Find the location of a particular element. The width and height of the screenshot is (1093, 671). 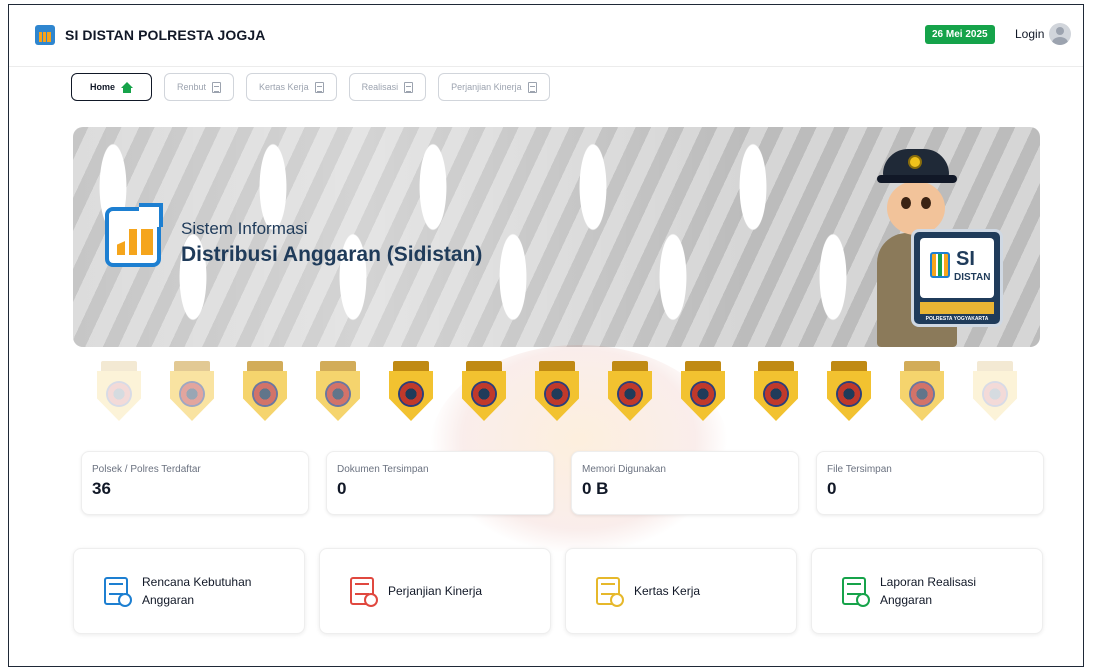

badge-carousel is located at coordinates (569, 392).